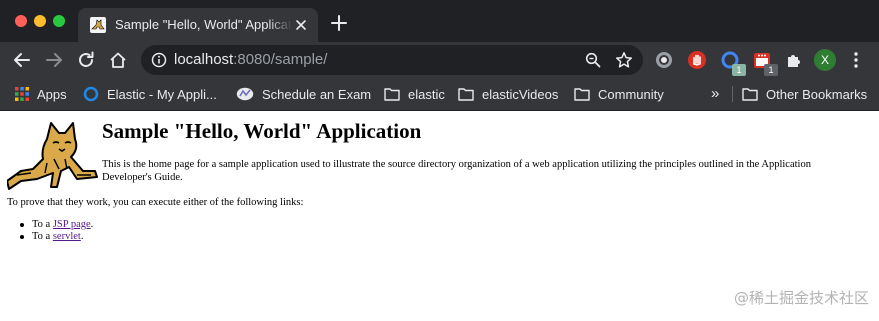 Image resolution: width=879 pixels, height=321 pixels. Describe the element at coordinates (40, 21) in the screenshot. I see `minimize-window-button` at that location.